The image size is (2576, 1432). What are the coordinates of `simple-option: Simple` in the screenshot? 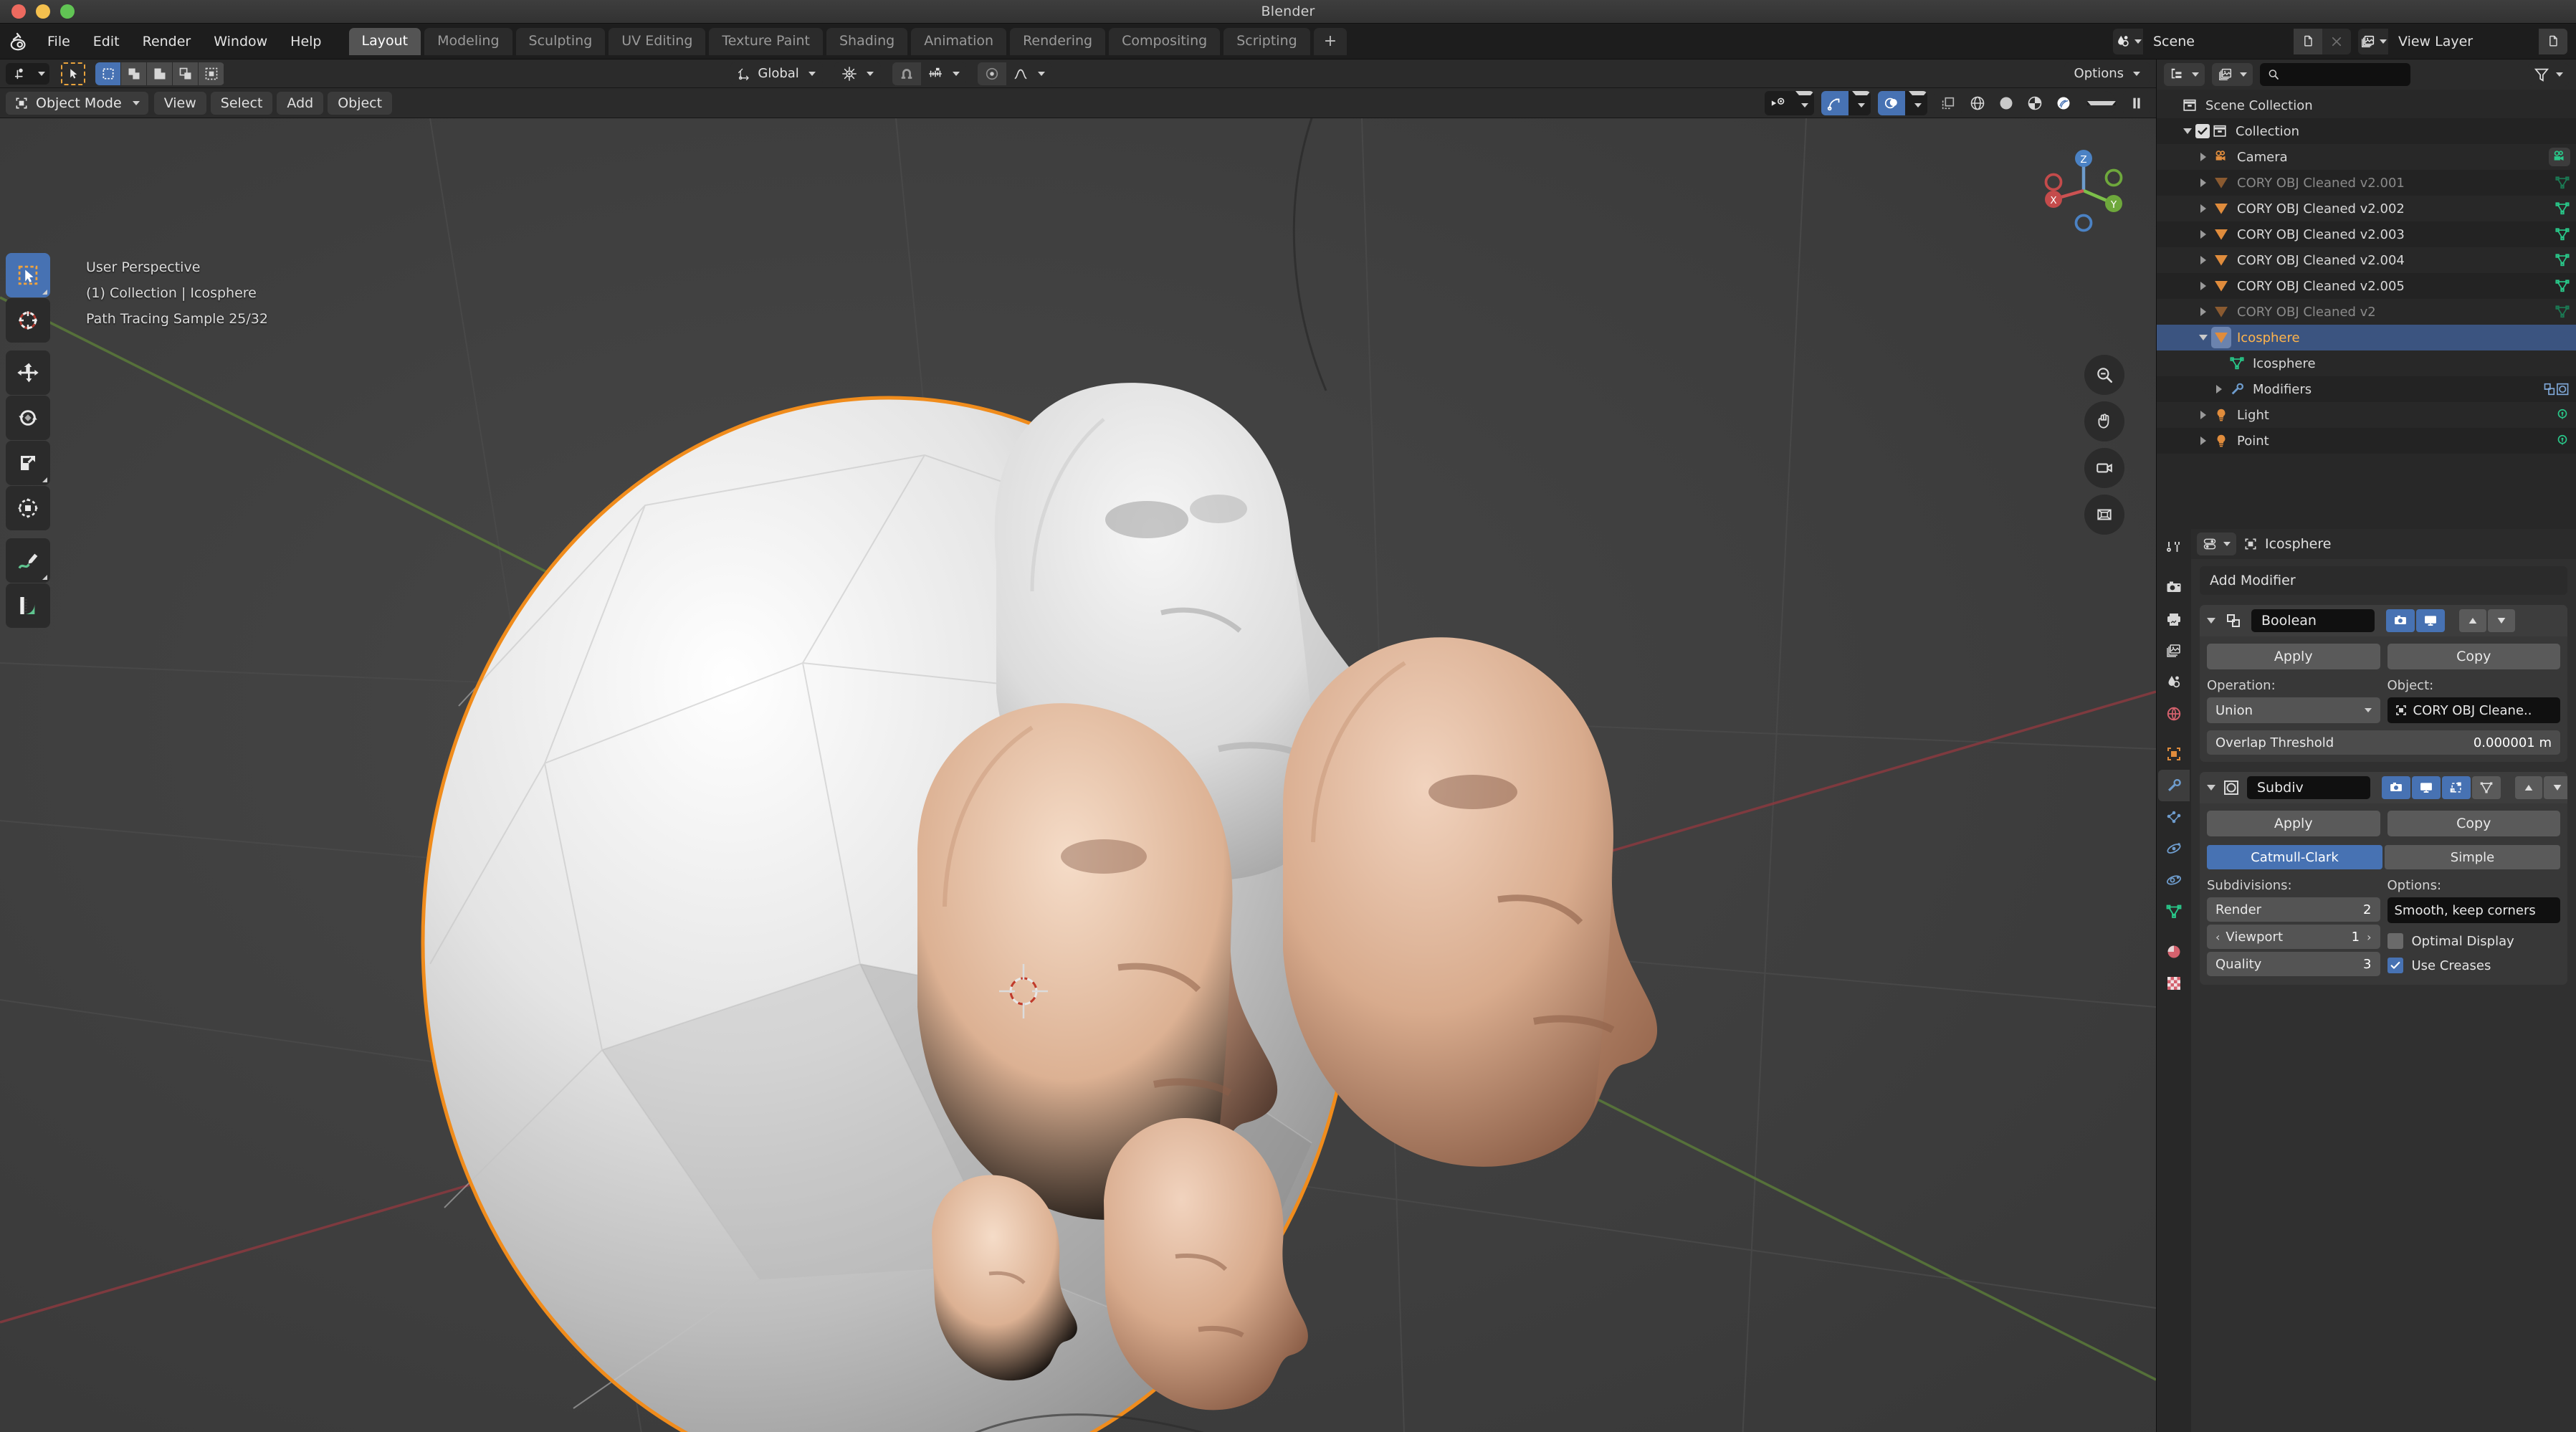 It's located at (2472, 857).